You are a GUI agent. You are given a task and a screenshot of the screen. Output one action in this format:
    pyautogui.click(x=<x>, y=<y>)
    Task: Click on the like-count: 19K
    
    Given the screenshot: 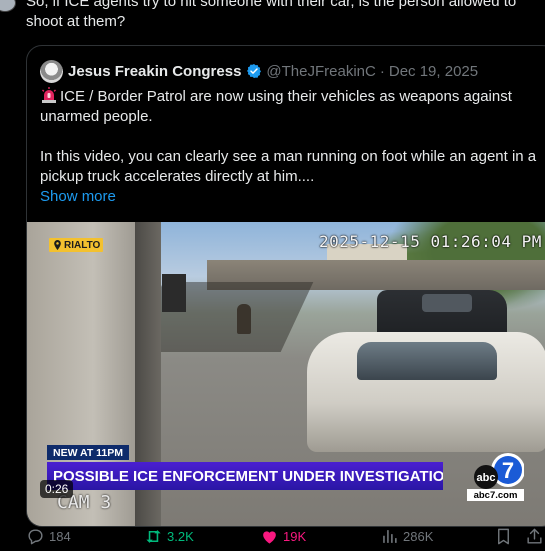 What is the action you would take?
    pyautogui.click(x=295, y=536)
    